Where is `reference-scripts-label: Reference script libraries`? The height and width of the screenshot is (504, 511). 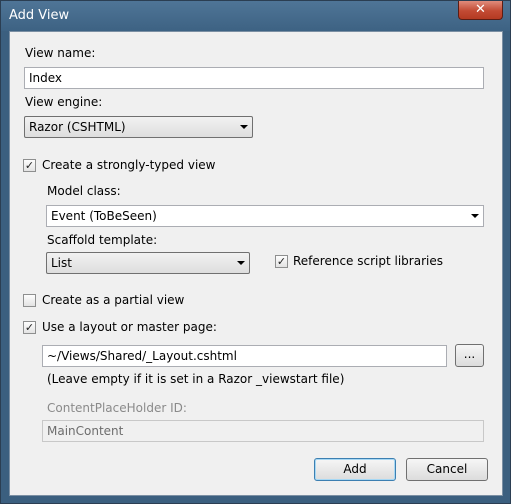
reference-scripts-label: Reference script libraries is located at coordinates (368, 261).